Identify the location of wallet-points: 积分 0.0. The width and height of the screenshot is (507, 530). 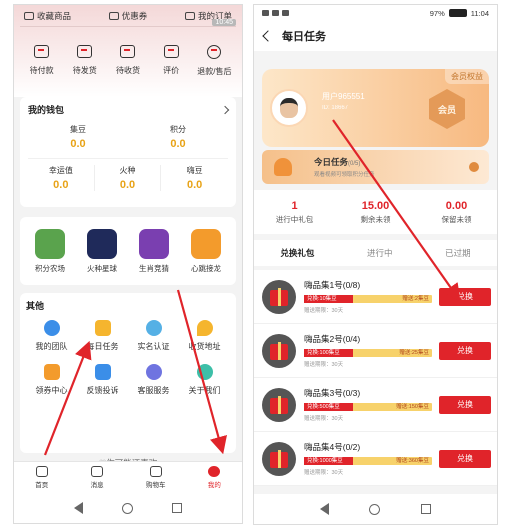
(178, 137).